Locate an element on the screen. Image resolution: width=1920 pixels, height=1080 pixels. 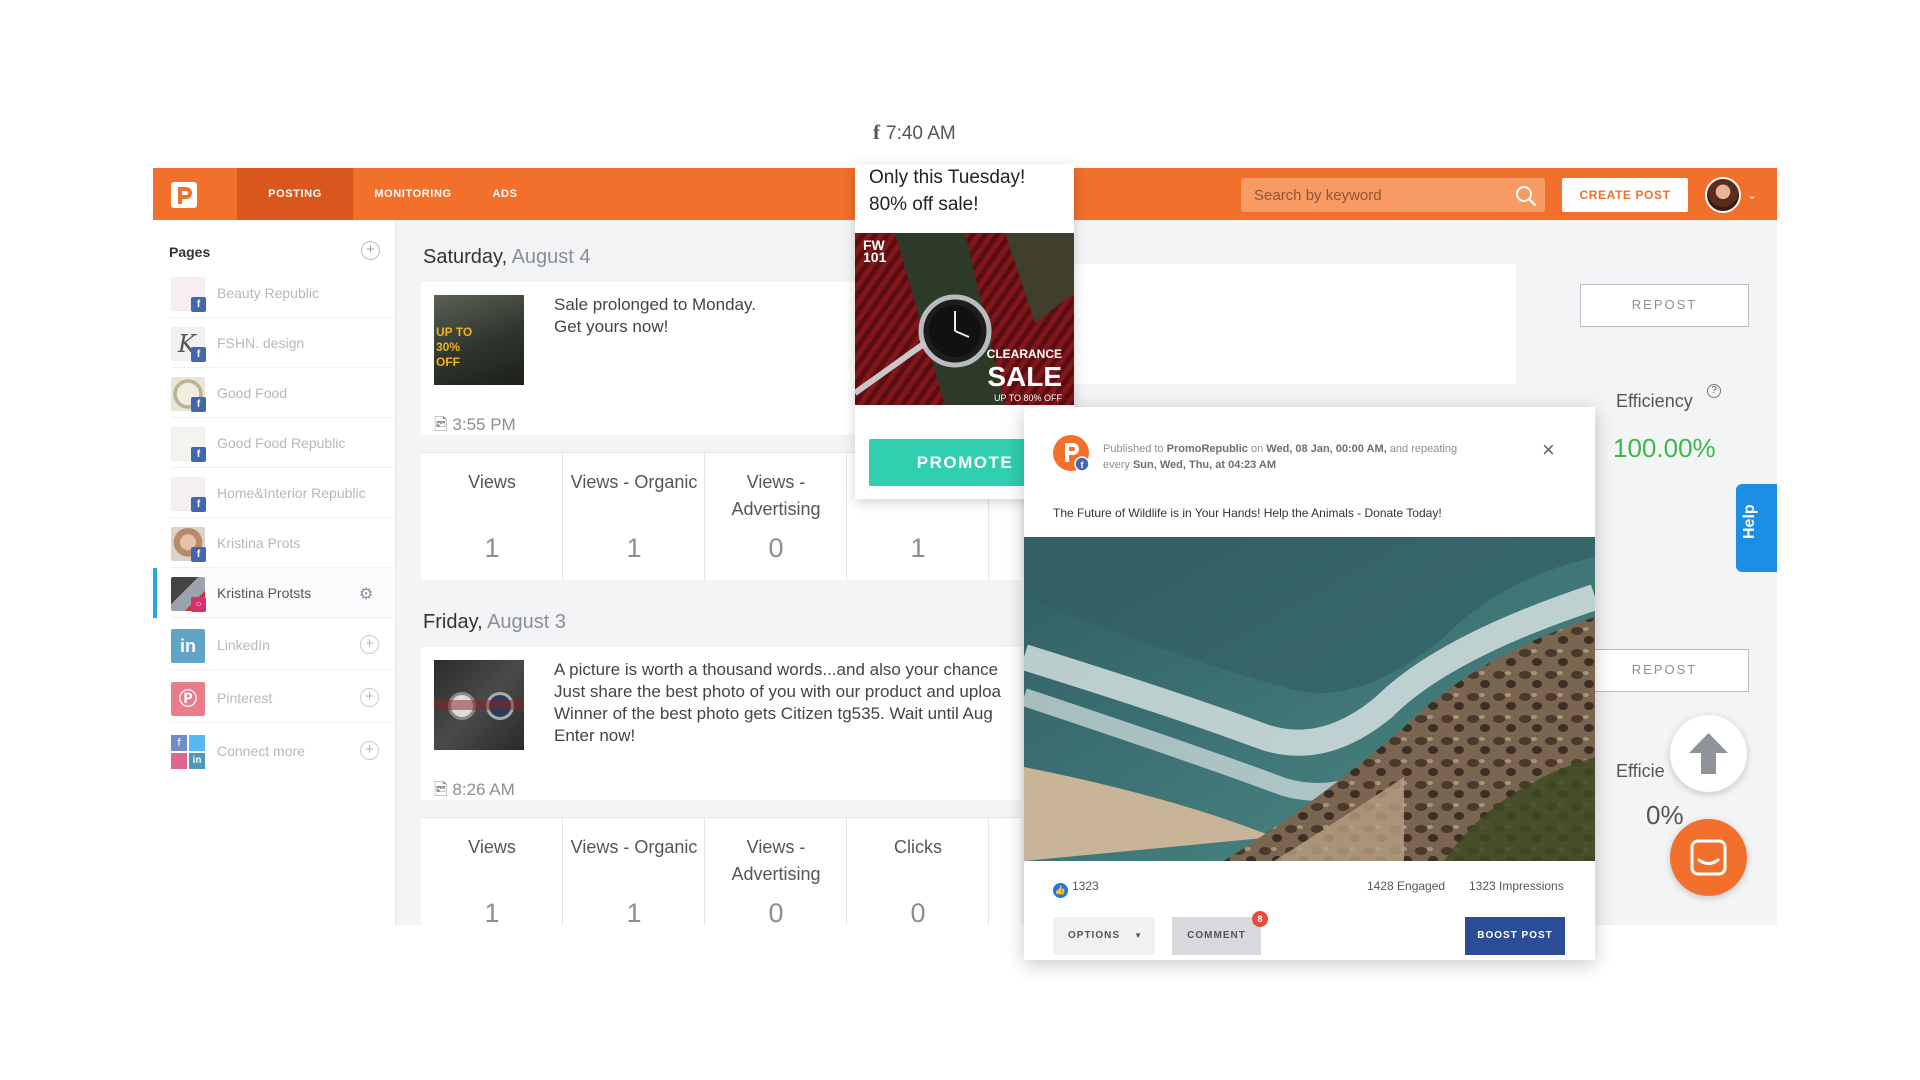
boost-post-button: BOOST POST is located at coordinates (1515, 936).